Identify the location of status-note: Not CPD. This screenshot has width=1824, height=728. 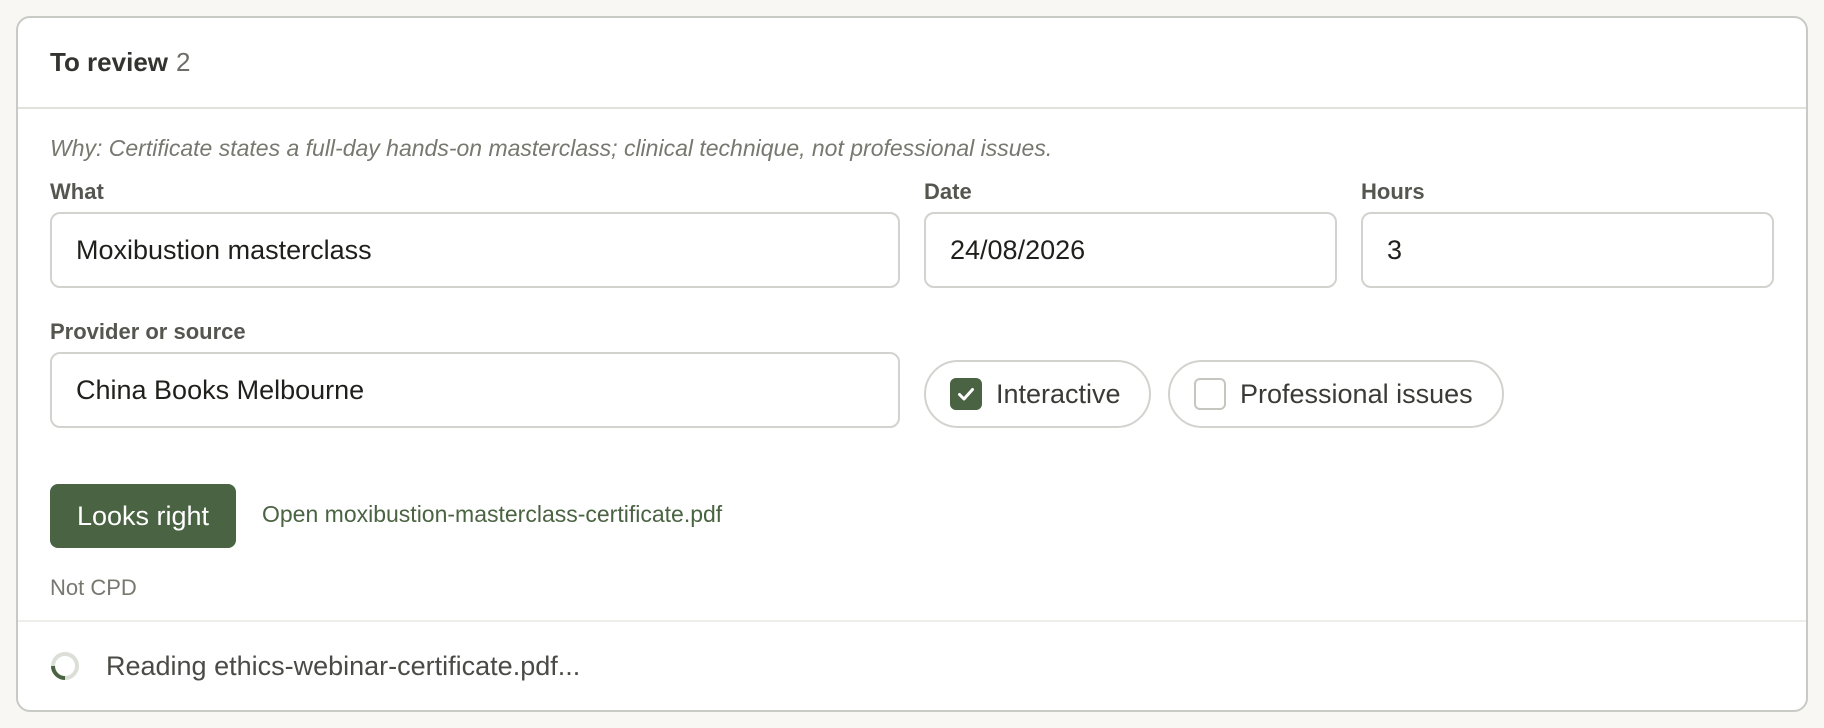
(93, 587).